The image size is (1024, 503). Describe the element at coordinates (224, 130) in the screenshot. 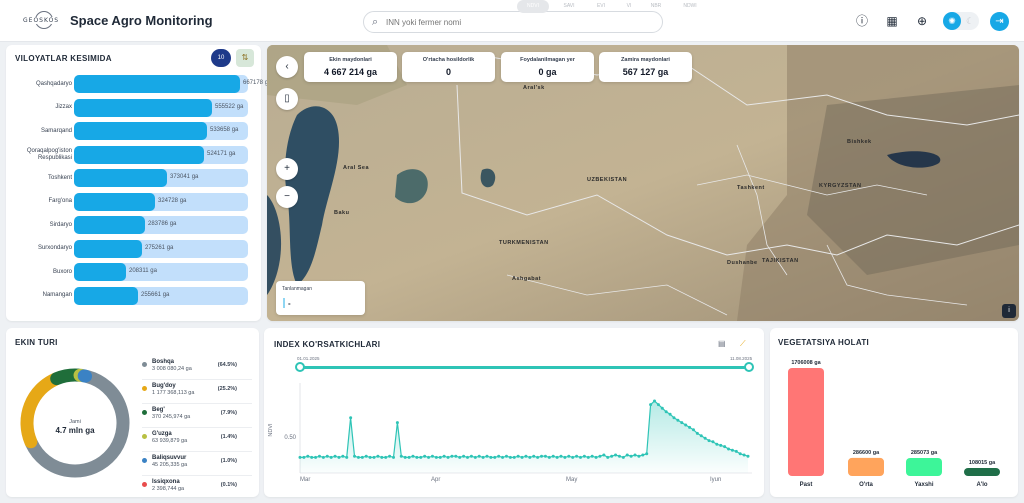

I see `region-value: 533658 ga` at that location.